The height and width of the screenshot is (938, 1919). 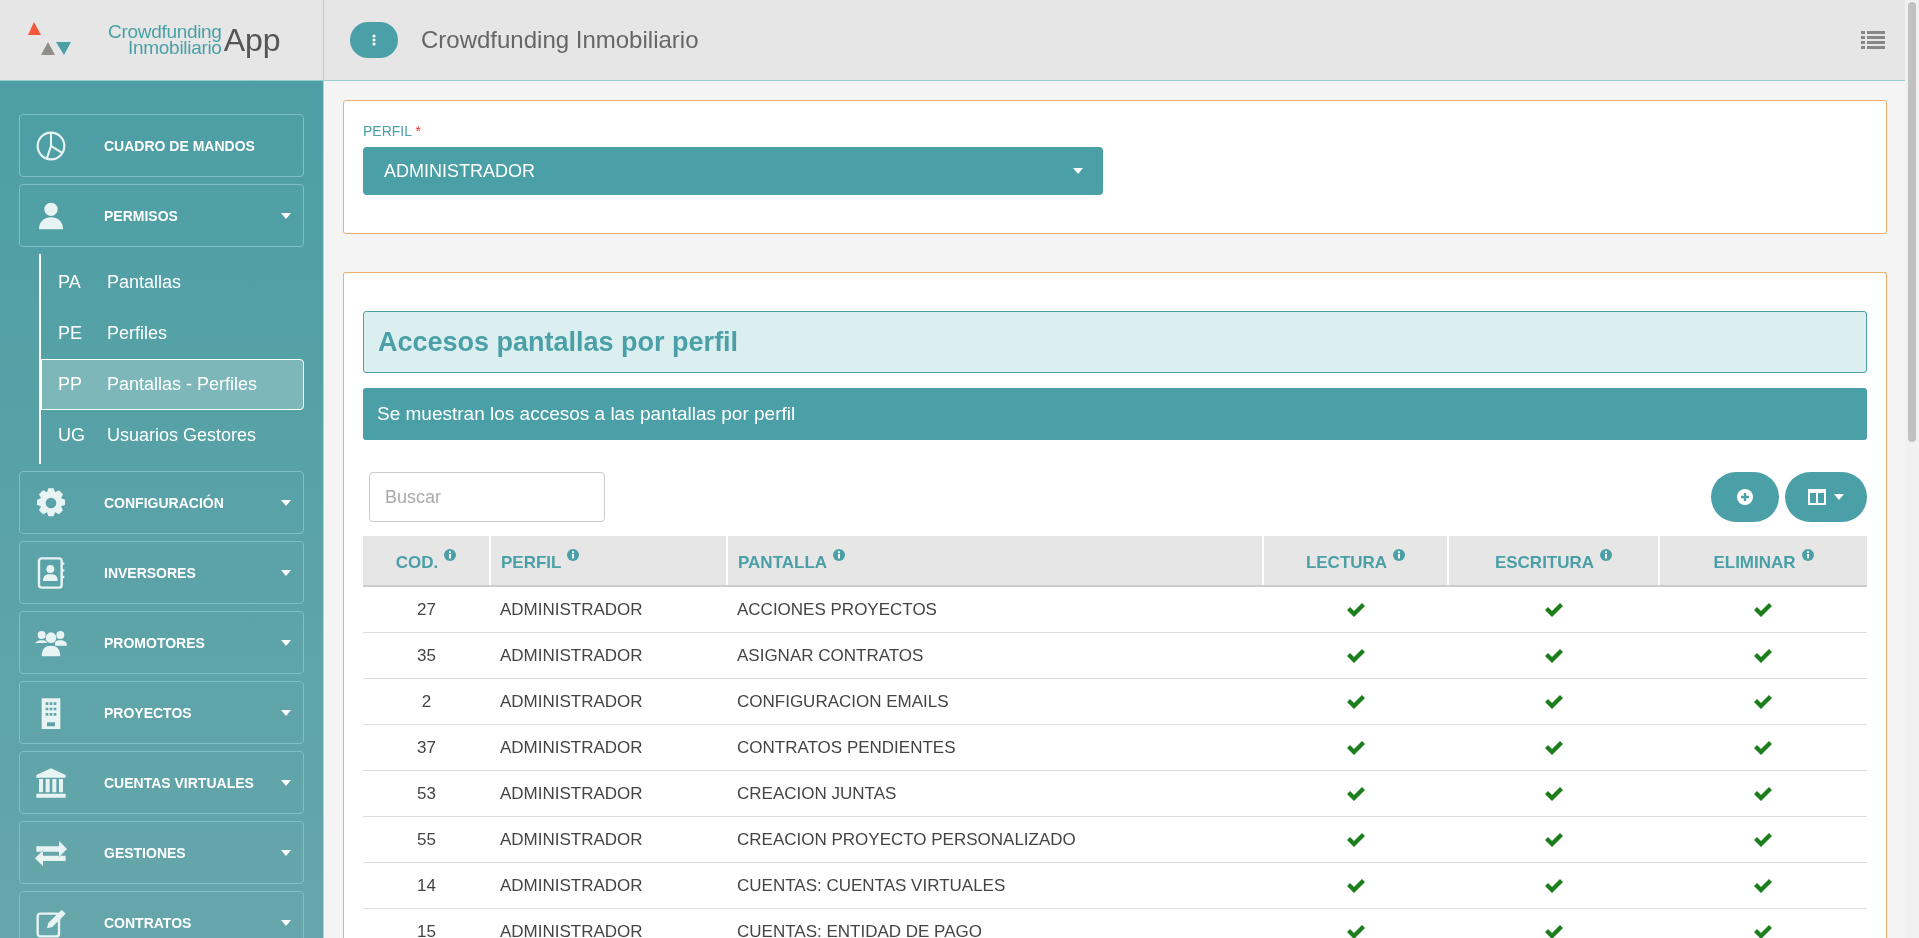 I want to click on table-cell: 2, so click(x=426, y=701).